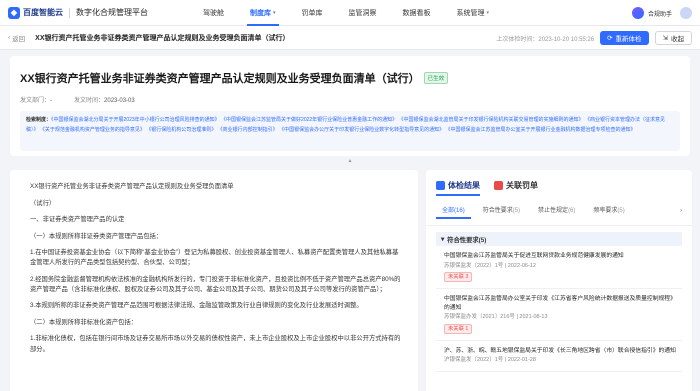 The height and width of the screenshot is (391, 700). Describe the element at coordinates (497, 211) in the screenshot. I see `filter-label: 符合性要求` at that location.